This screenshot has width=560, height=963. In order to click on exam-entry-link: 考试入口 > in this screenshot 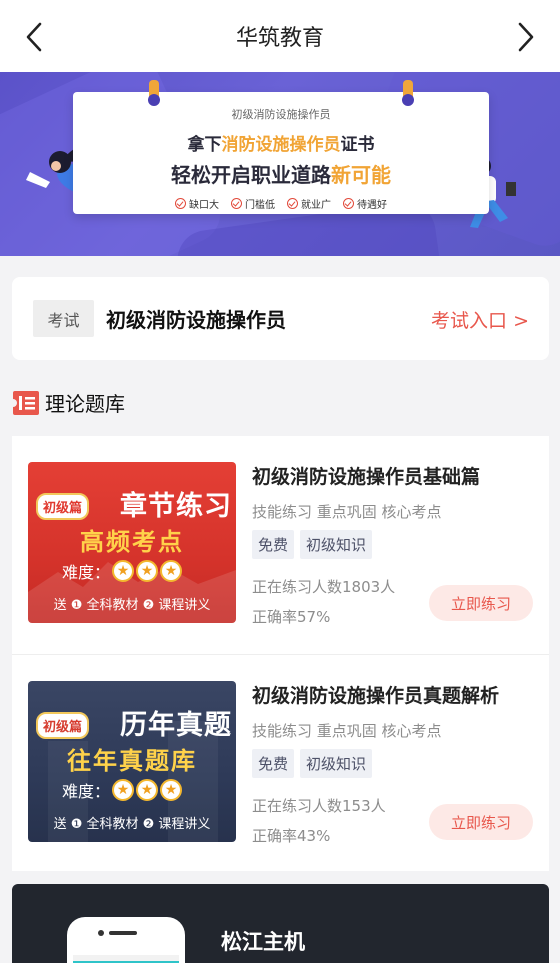, I will do `click(480, 319)`.